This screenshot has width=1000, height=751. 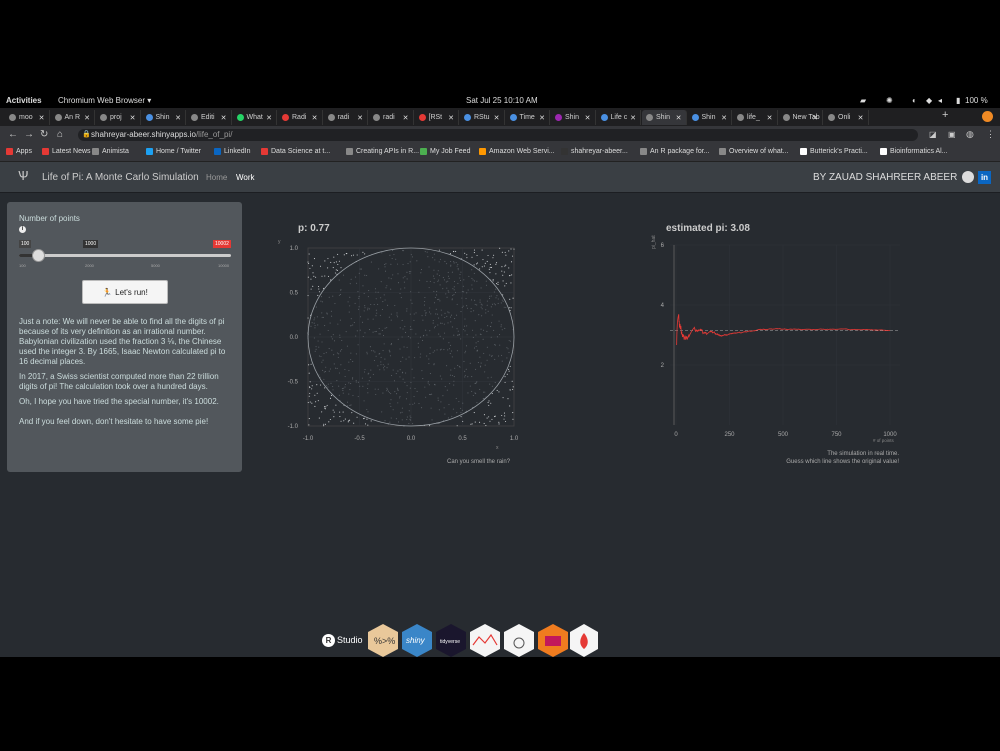 I want to click on volume-icon: ◂, so click(x=940, y=100).